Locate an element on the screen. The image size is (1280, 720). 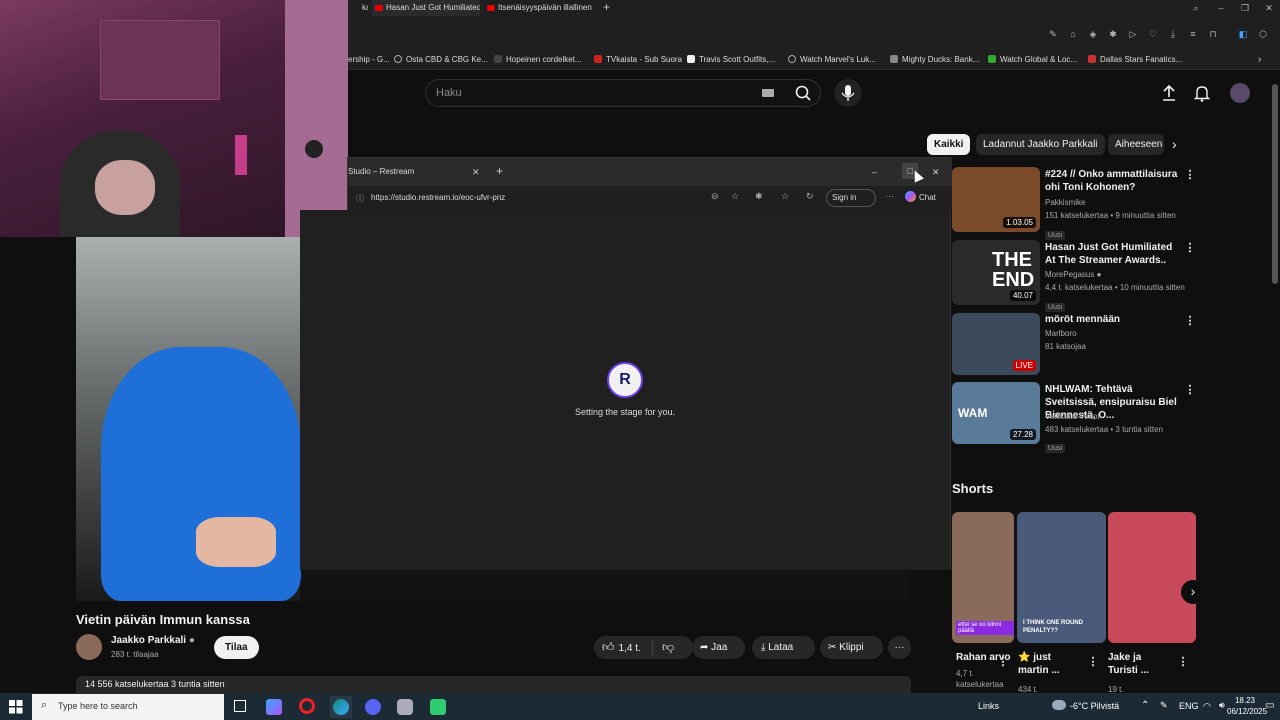
app-green-icon is located at coordinates (438, 707).